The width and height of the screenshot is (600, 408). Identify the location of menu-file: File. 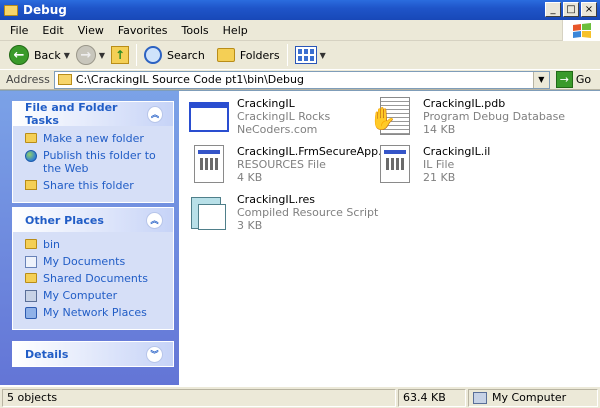
(17, 30).